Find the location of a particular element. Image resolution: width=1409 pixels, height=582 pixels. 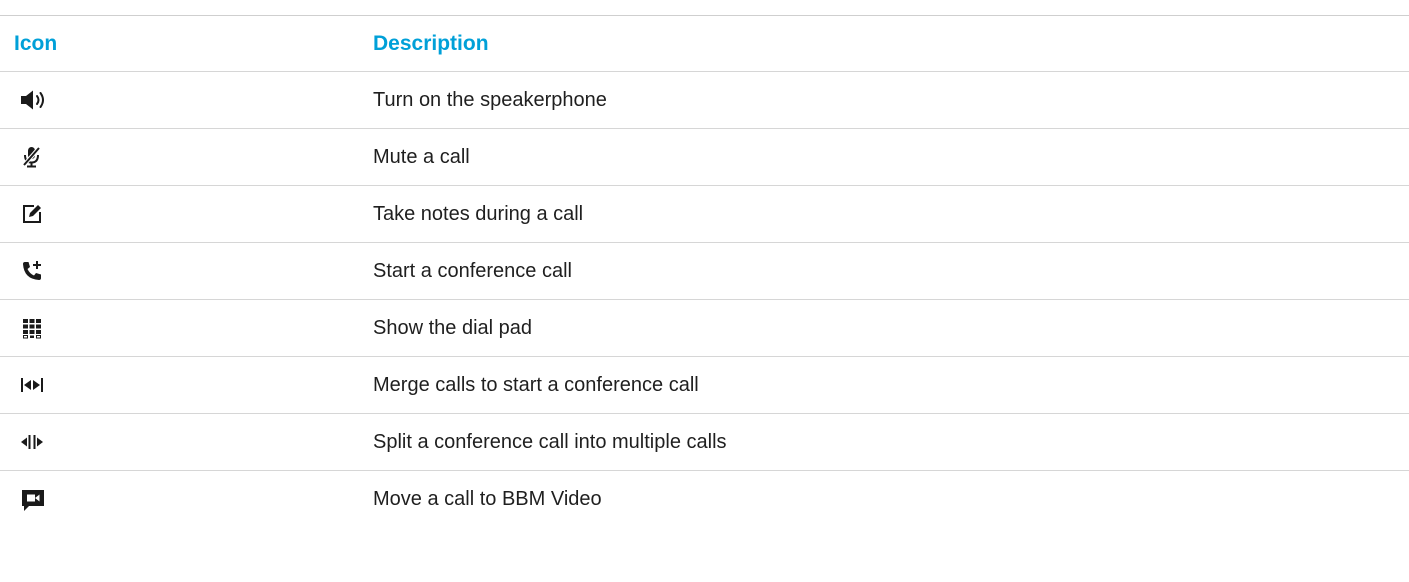

add-call-icon is located at coordinates (40, 271).